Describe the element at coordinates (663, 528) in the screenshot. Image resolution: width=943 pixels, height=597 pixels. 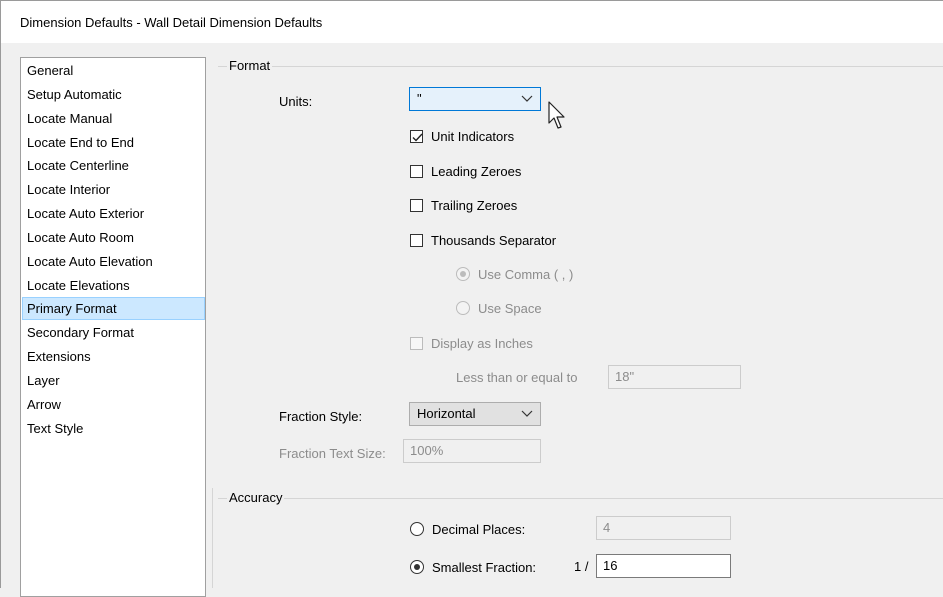
I see `decimal-places-input: 4` at that location.